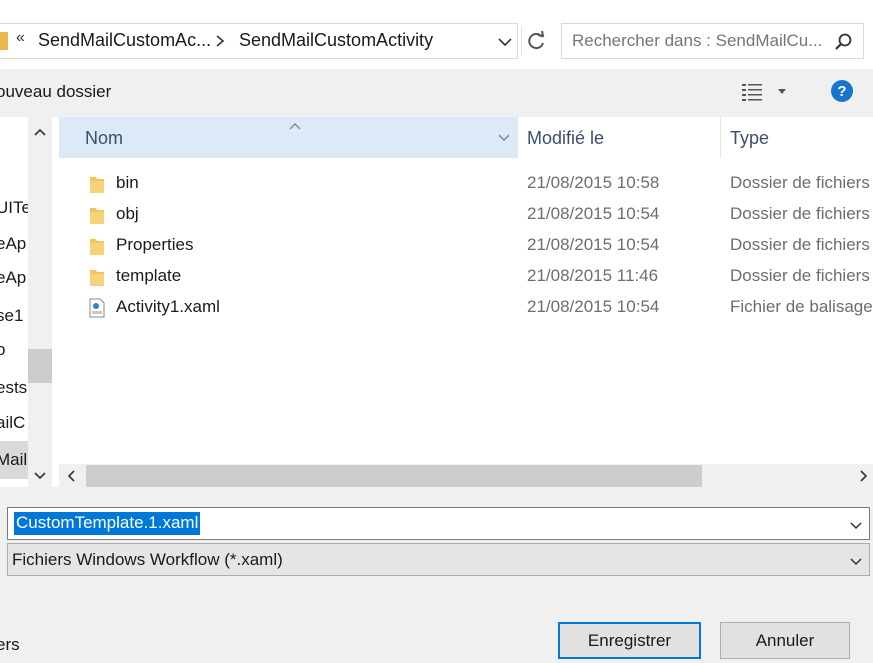 The width and height of the screenshot is (873, 663). I want to click on file-modified: 21/08/2015 10:58, so click(593, 182).